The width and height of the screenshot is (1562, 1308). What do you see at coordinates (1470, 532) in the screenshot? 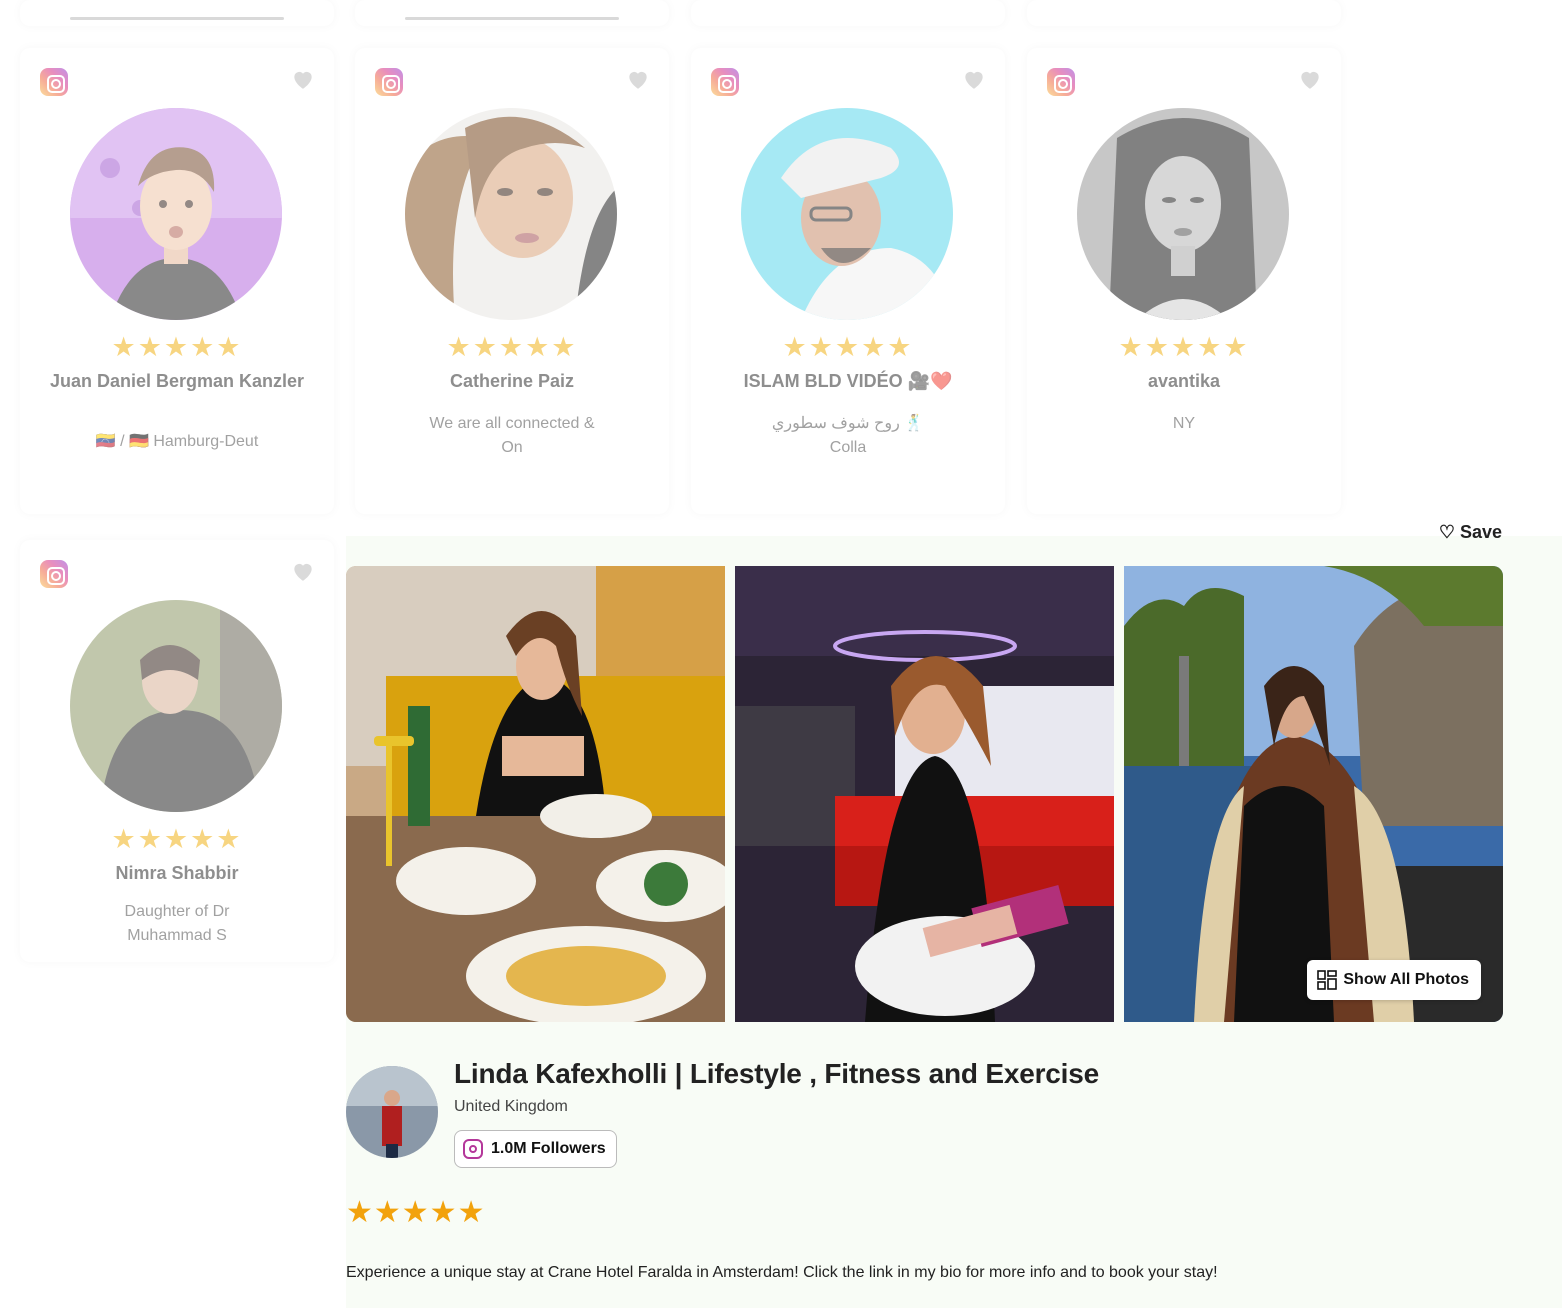
I see `save-button: ♡ Save` at bounding box center [1470, 532].